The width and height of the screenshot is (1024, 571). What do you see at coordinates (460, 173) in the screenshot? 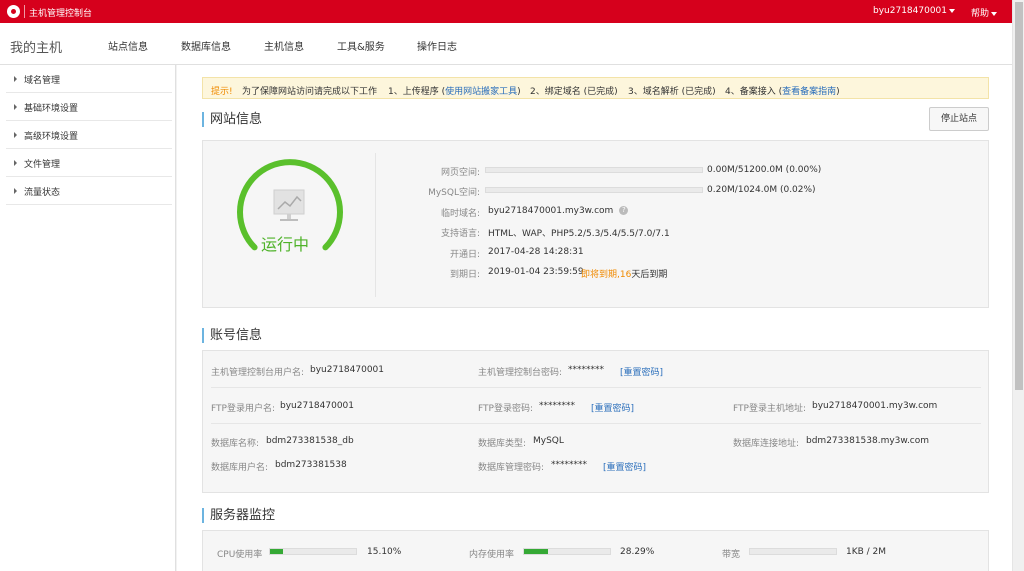
I see `web-space-label: 网页空间:` at bounding box center [460, 173].